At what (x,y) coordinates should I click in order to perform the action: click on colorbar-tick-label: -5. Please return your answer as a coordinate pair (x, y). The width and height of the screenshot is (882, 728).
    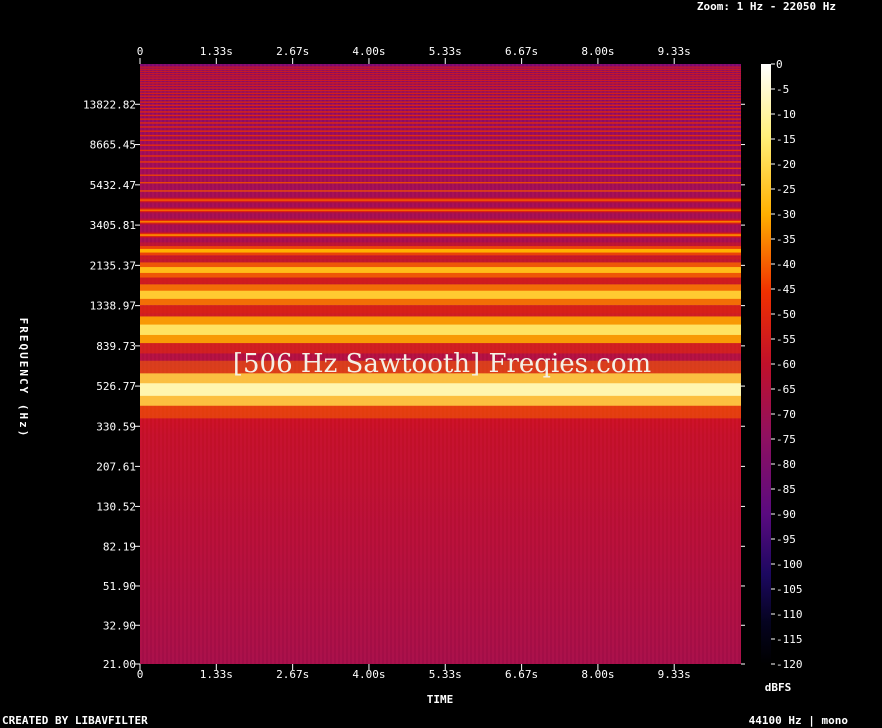
    Looking at the image, I should click on (782, 89).